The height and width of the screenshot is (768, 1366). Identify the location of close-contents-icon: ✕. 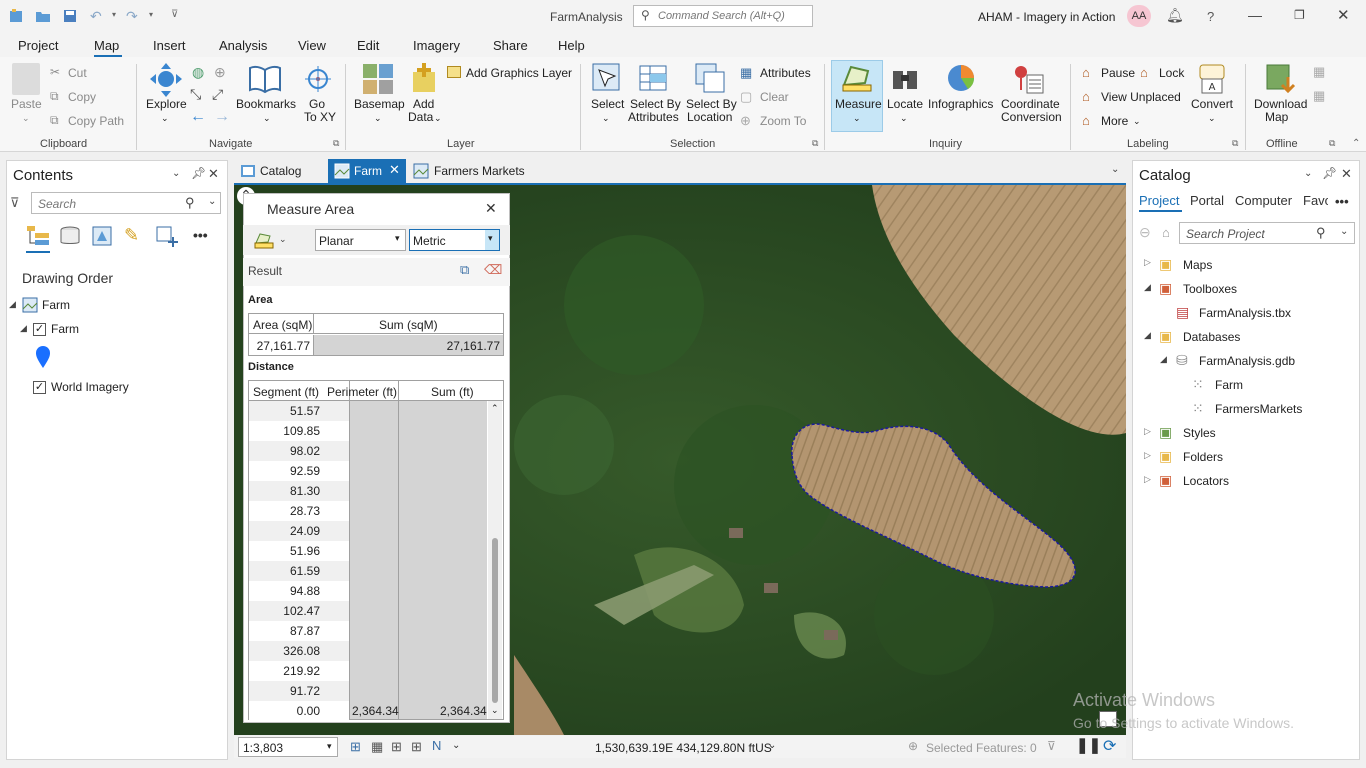
(213, 174).